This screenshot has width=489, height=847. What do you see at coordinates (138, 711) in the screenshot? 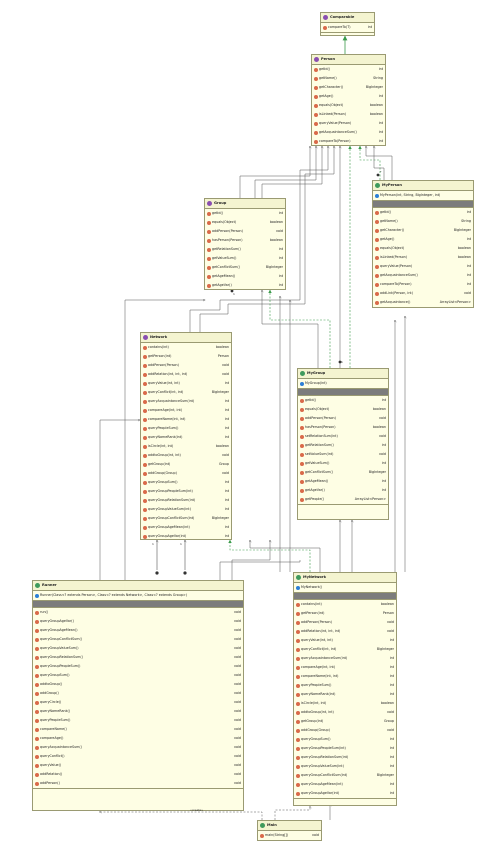
I see `method-row: queryNameRank() void` at bounding box center [138, 711].